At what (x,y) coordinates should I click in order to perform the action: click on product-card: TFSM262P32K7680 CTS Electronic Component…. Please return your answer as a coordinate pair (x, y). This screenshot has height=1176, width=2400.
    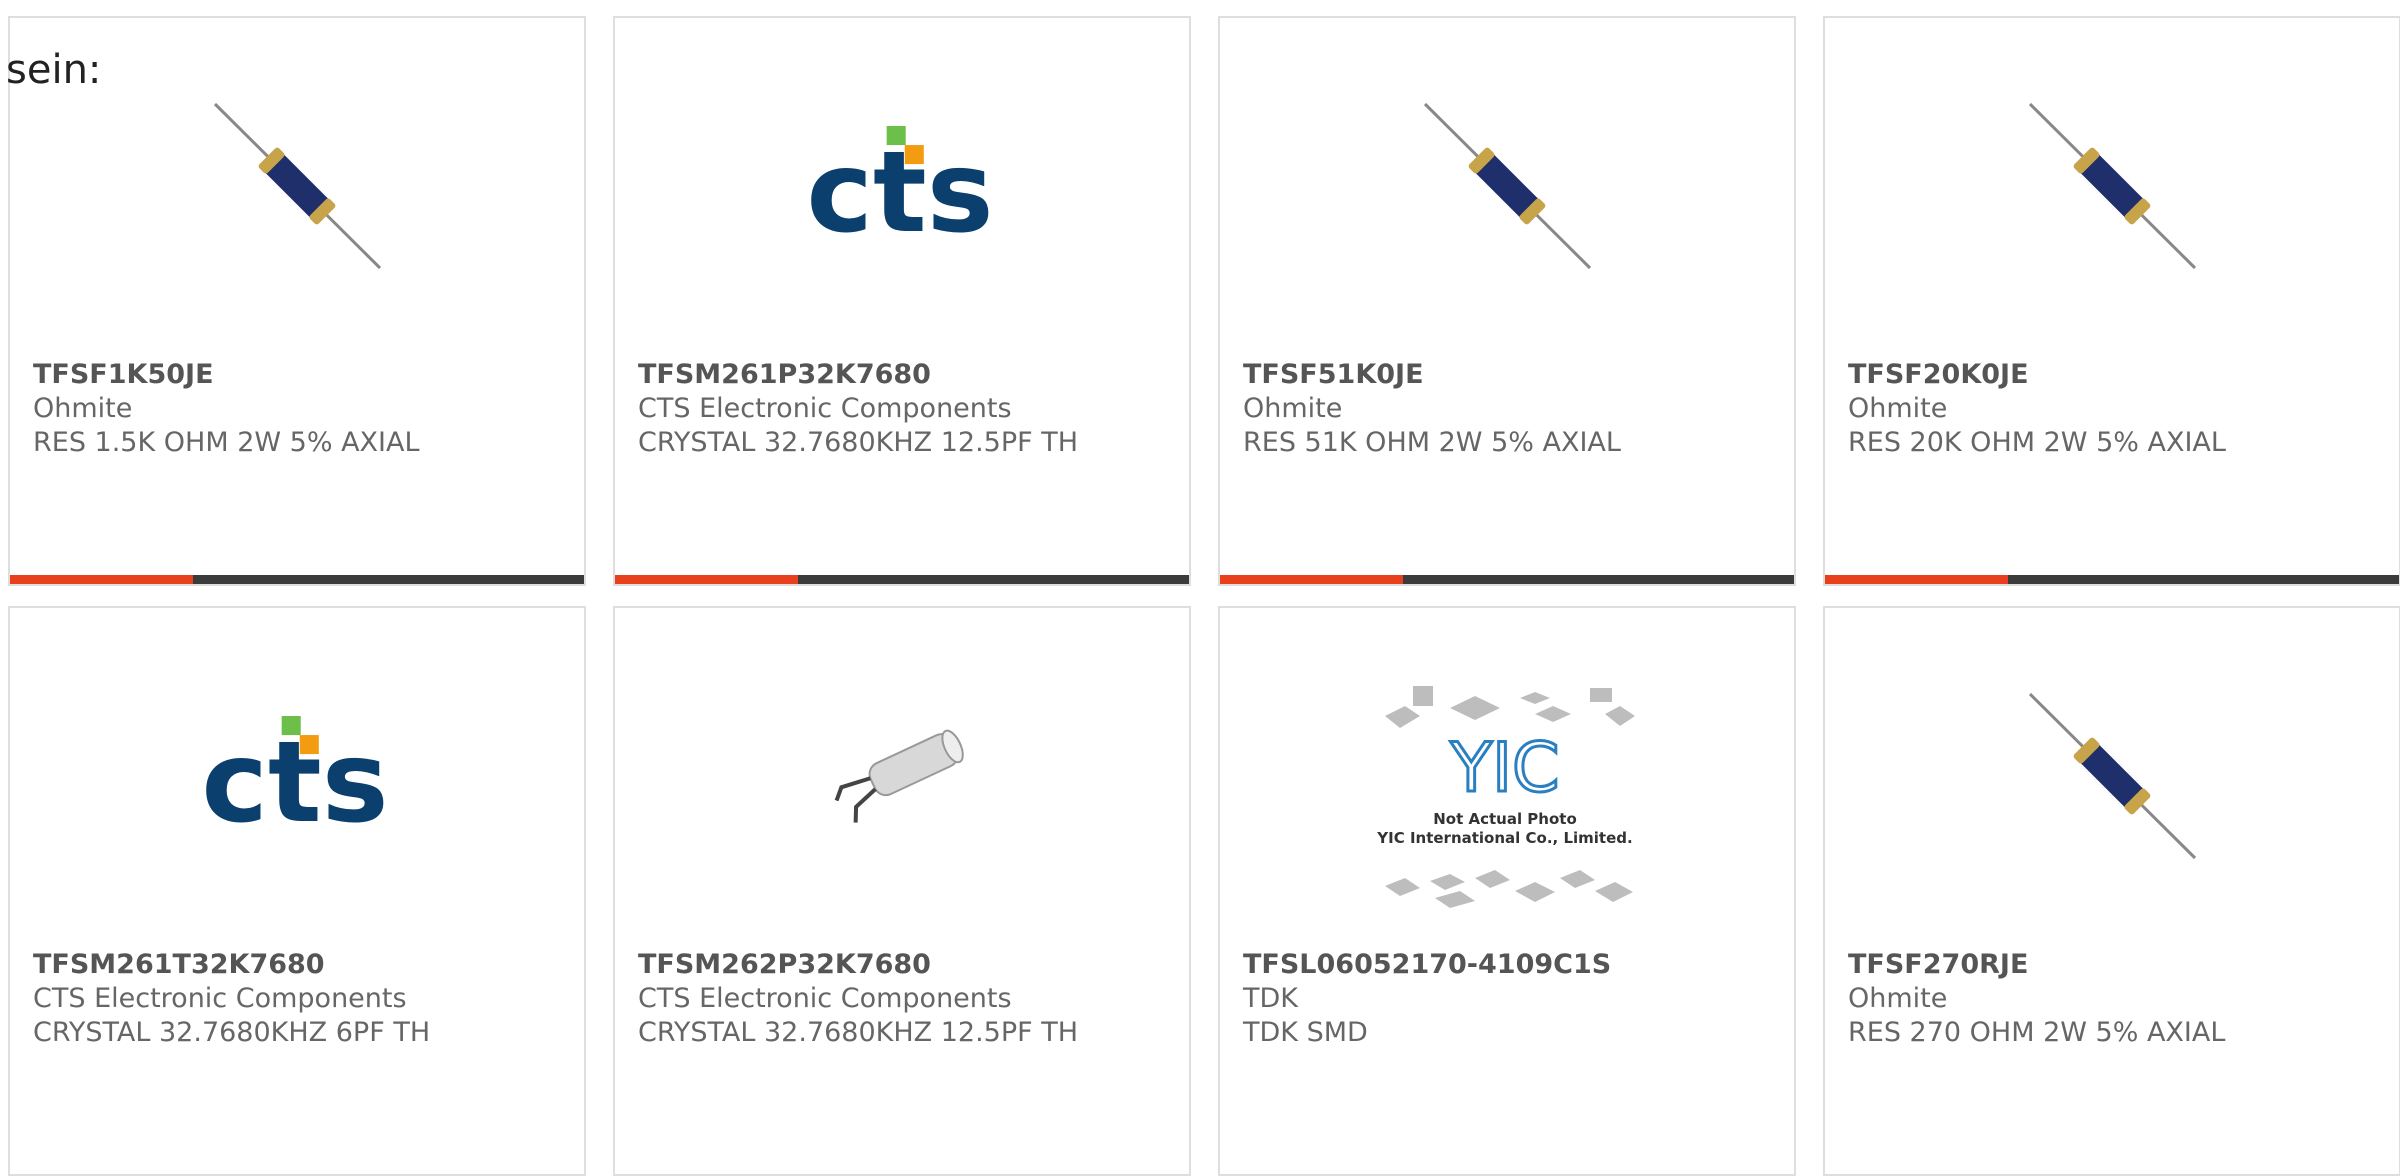
    Looking at the image, I should click on (902, 891).